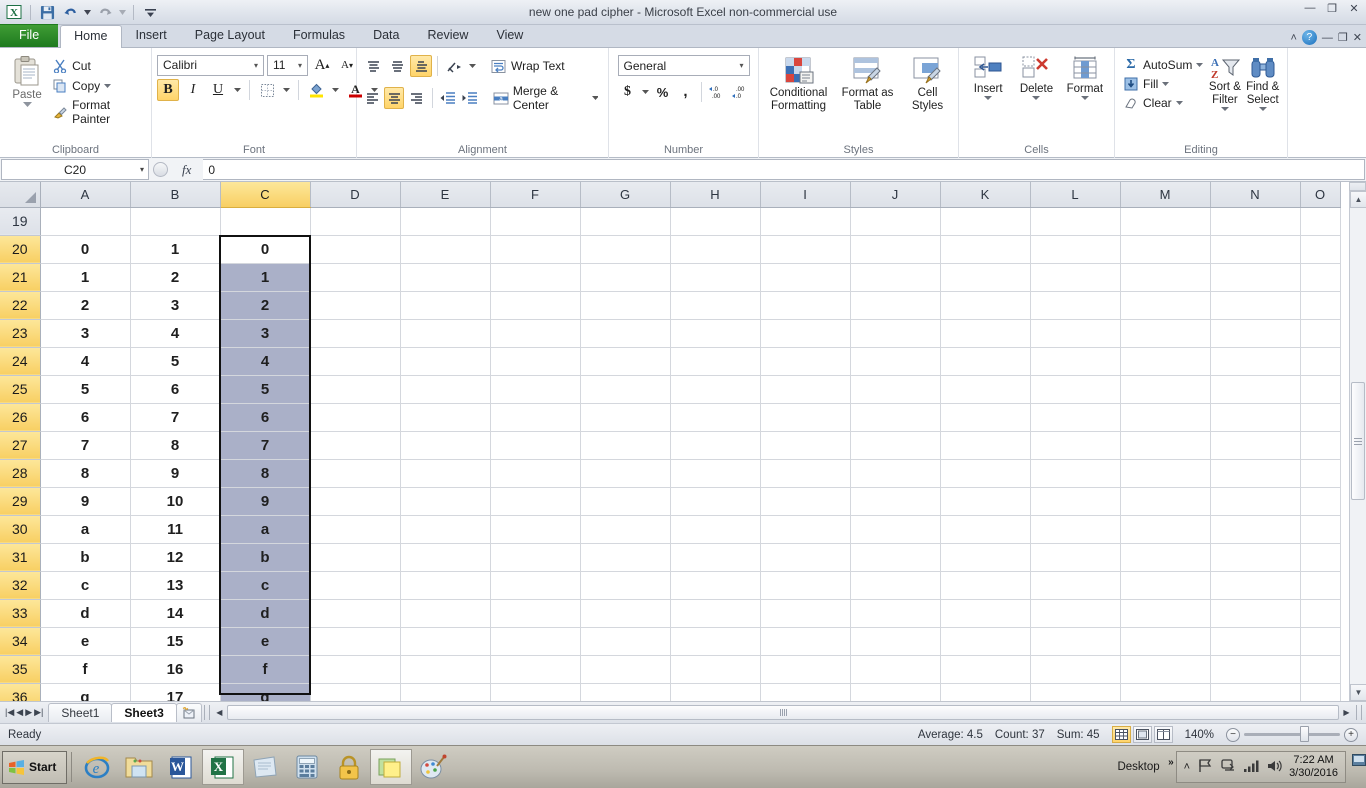  Describe the element at coordinates (715, 529) in the screenshot. I see `cell-H30` at that location.